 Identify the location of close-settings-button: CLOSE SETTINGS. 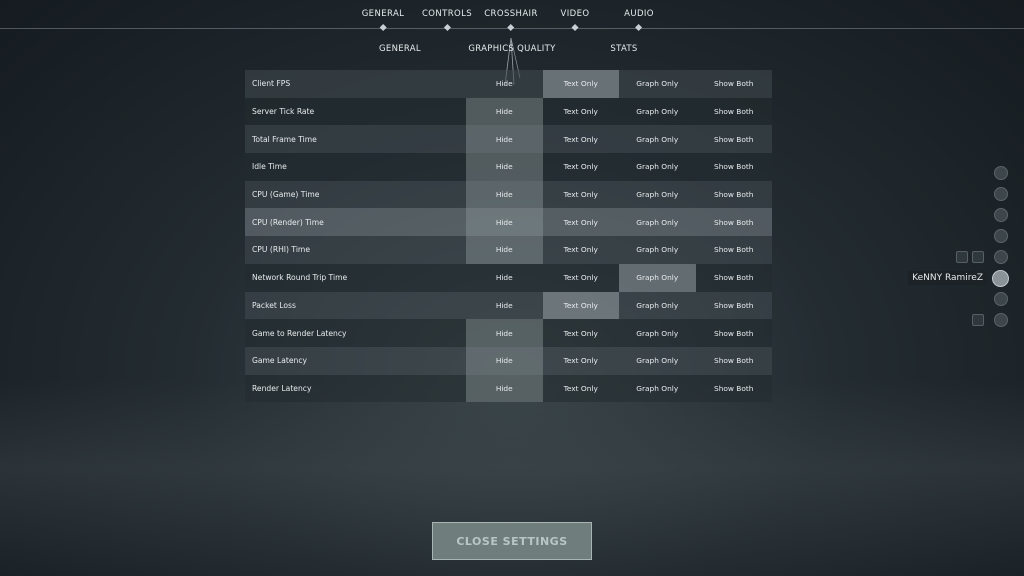
(512, 541).